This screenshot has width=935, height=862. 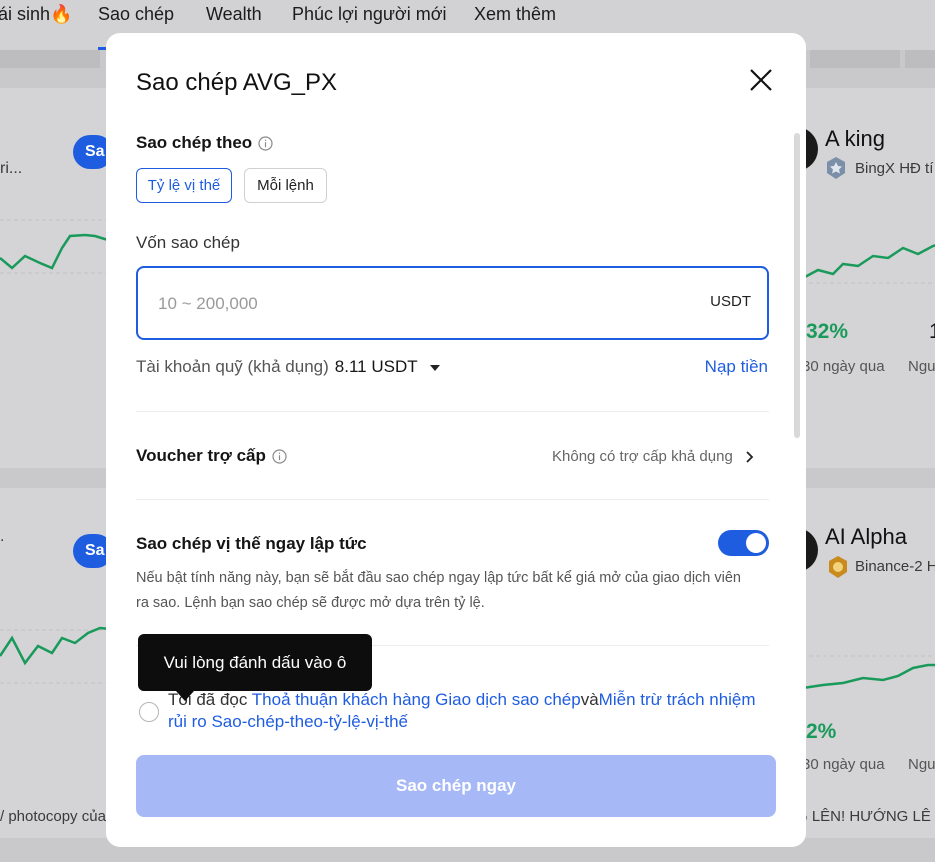 I want to click on modal-title: Sao chép AVG_PX, so click(x=237, y=82).